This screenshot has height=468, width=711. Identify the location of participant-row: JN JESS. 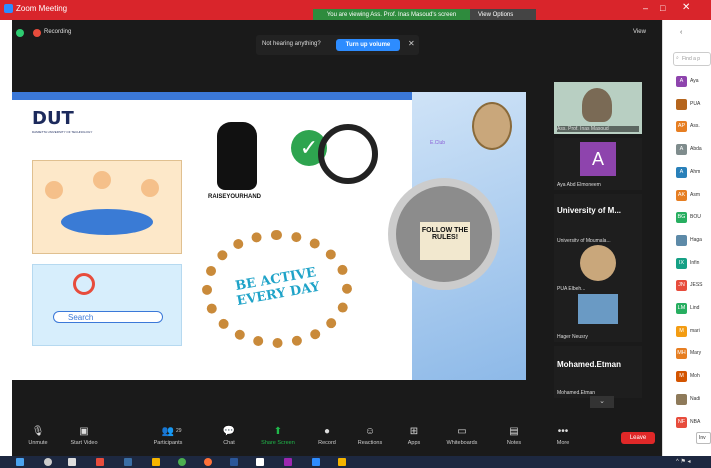
(693, 285).